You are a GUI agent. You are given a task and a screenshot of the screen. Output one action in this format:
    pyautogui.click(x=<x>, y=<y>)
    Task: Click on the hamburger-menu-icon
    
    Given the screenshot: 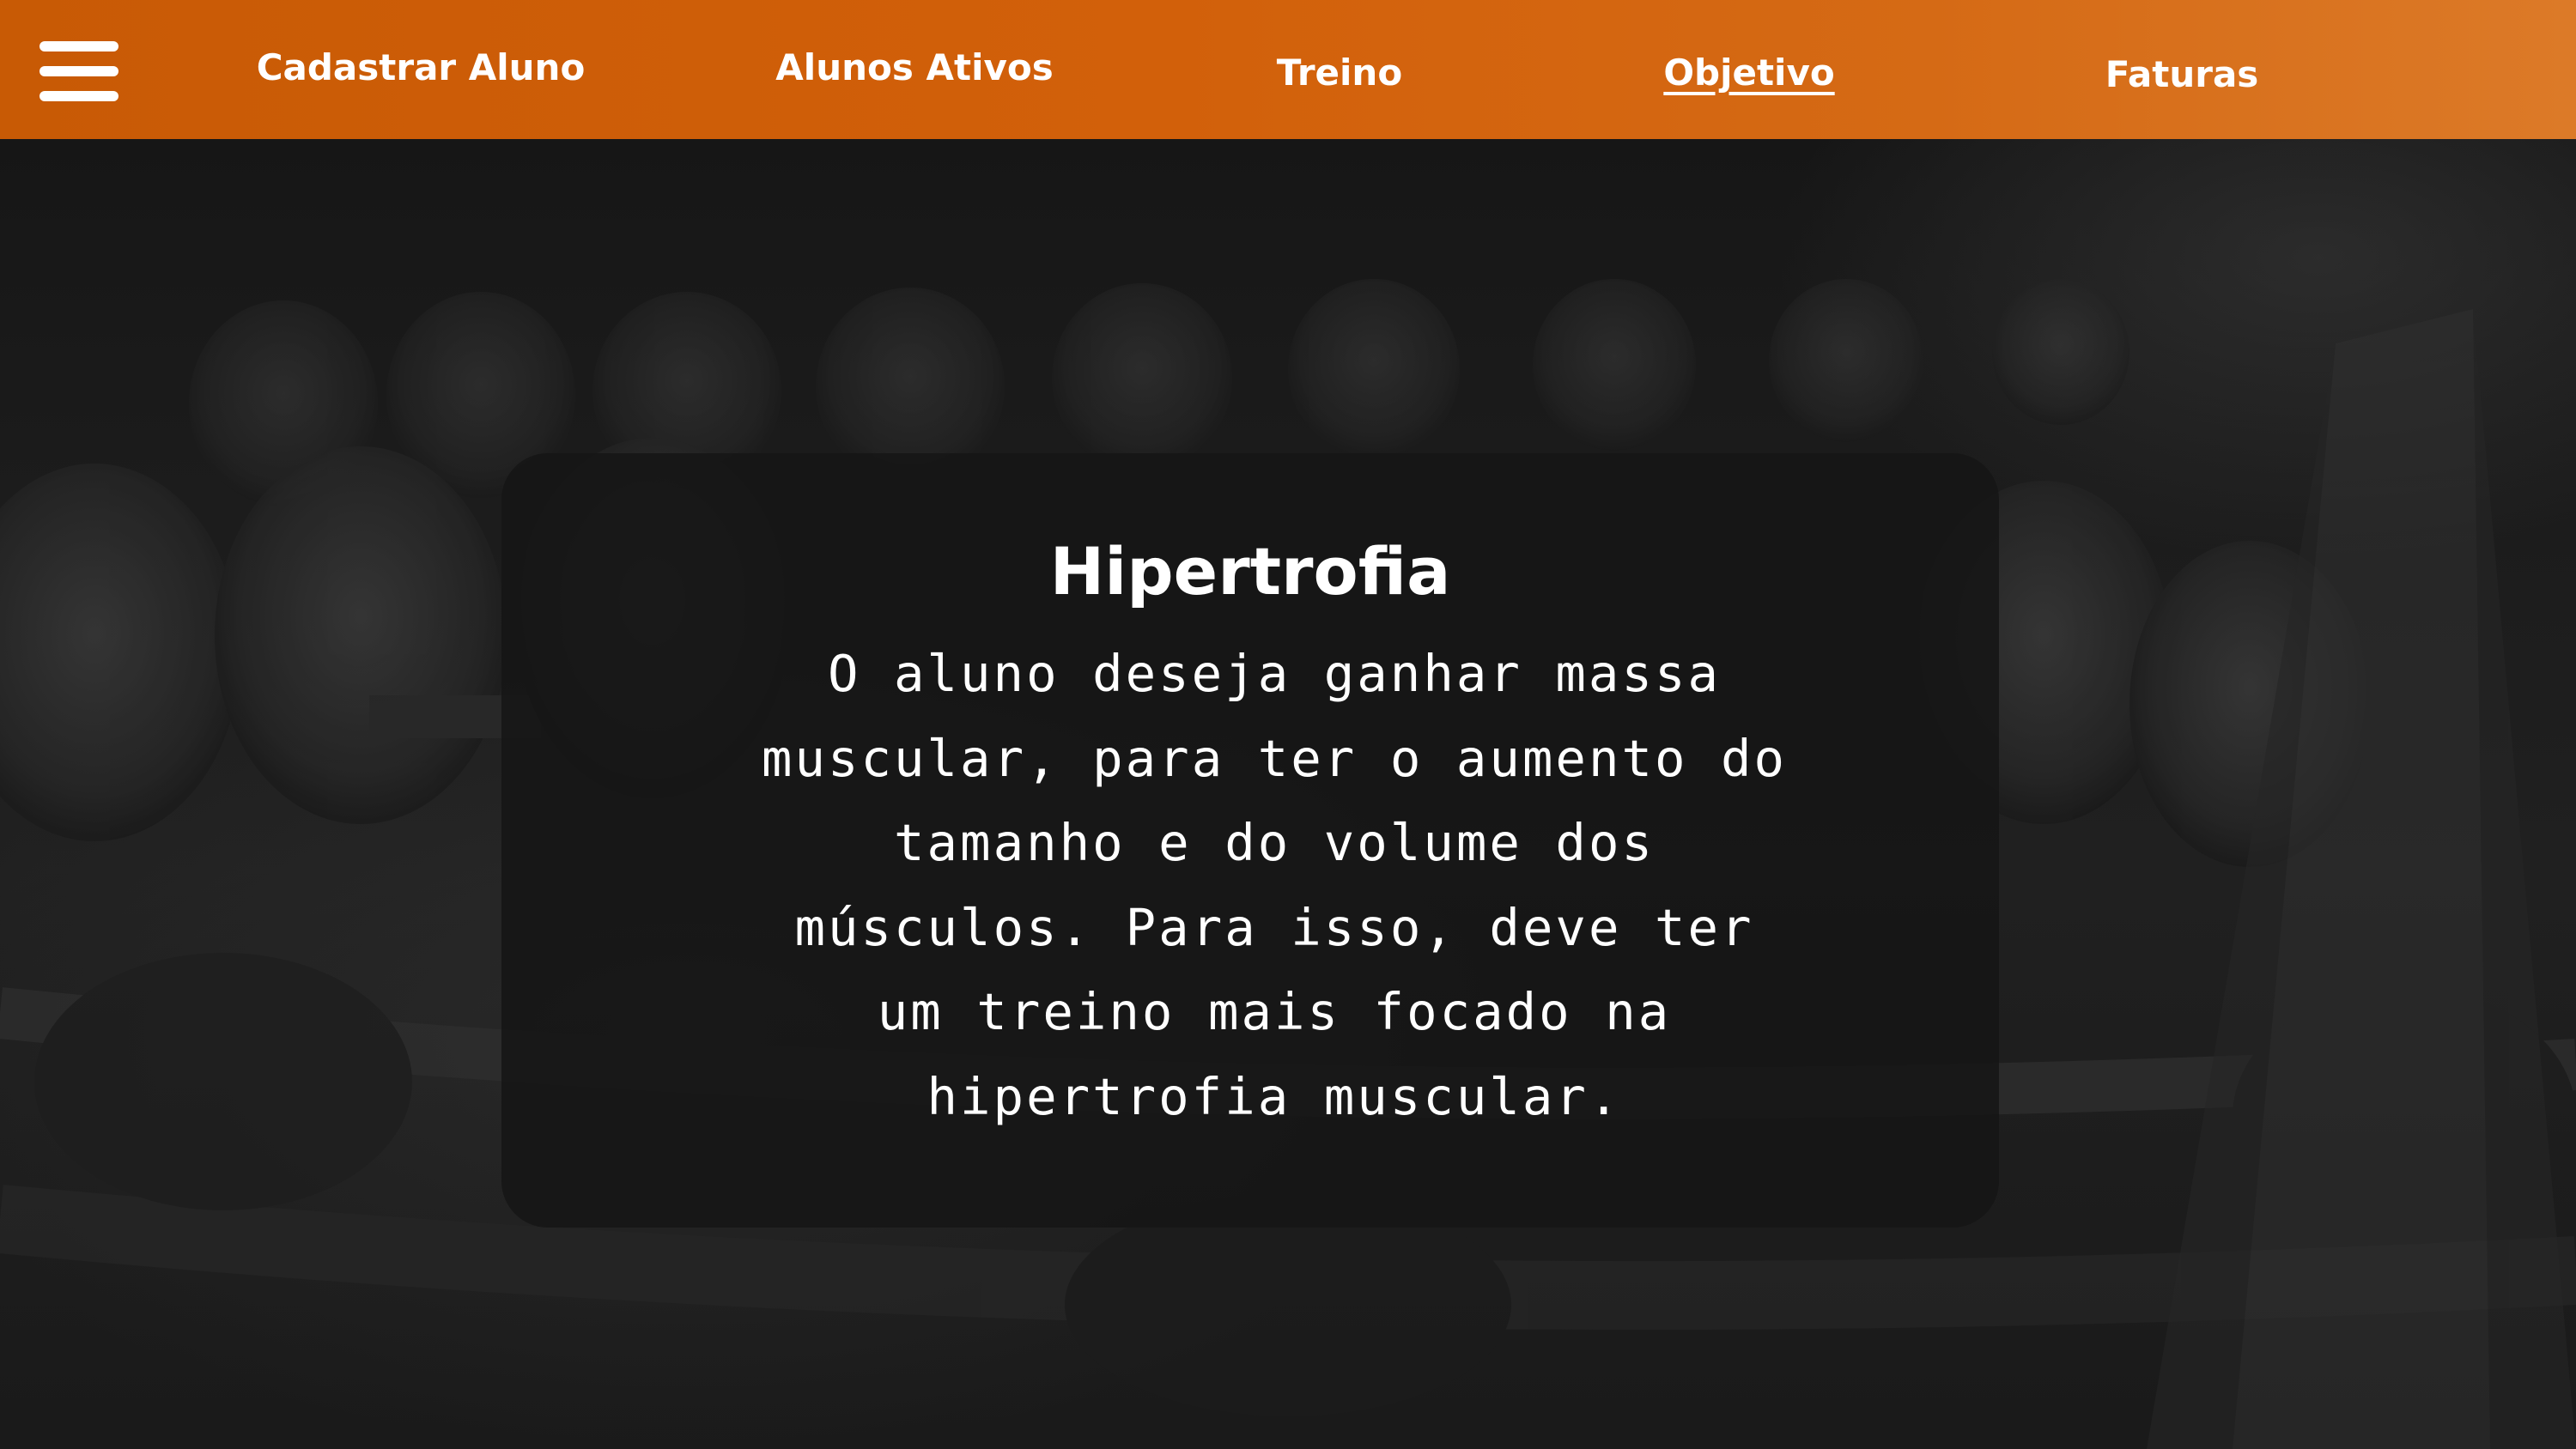 What is the action you would take?
    pyautogui.click(x=78, y=71)
    